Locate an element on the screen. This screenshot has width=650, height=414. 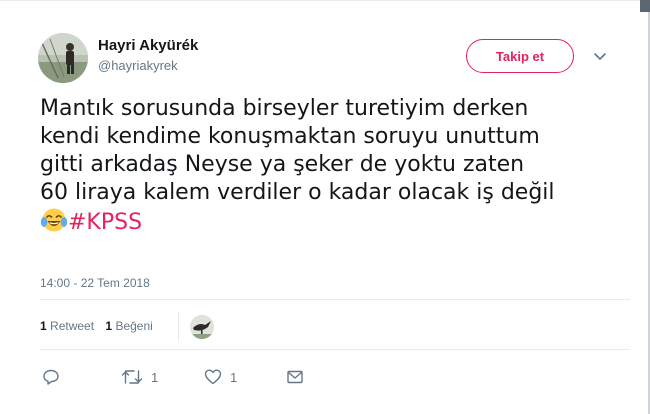
engagement-stats: 1 Retweet 1 Beğeni is located at coordinates (100, 326).